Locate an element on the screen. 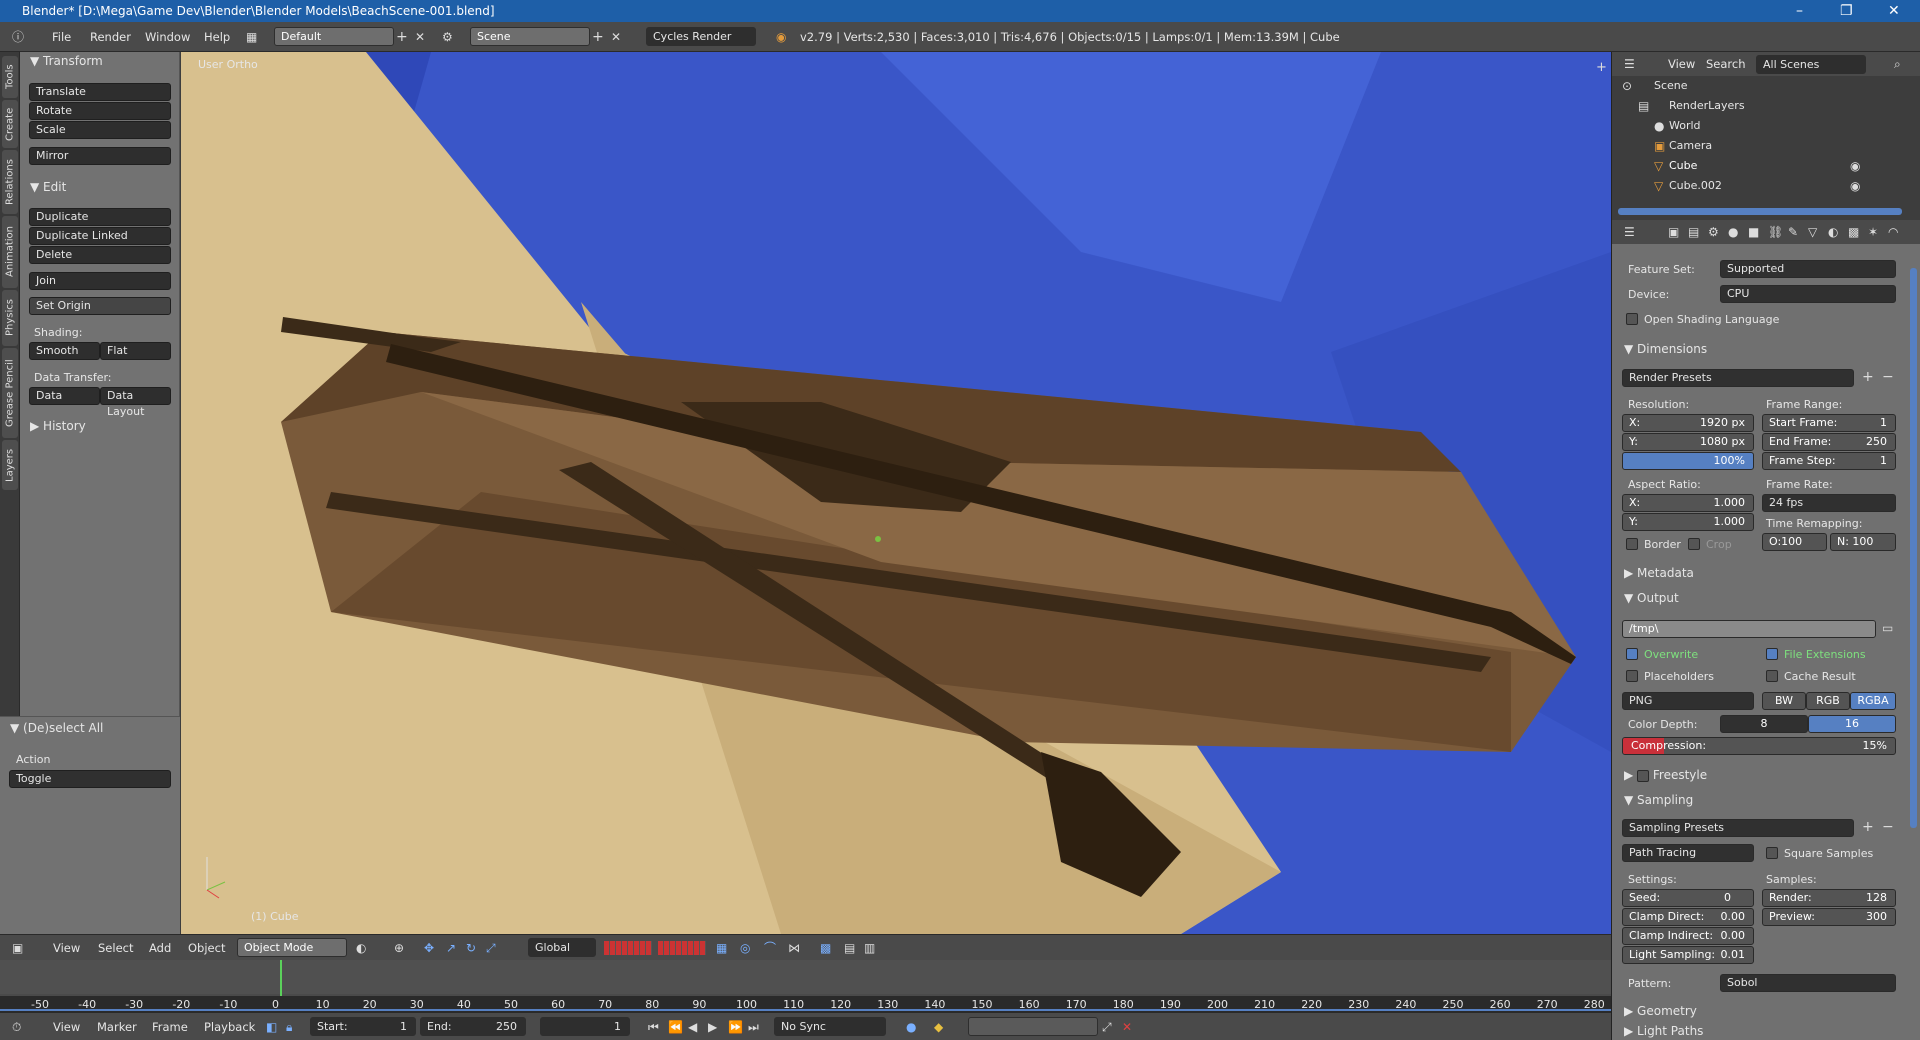  render-tab-icon: ▣ is located at coordinates (1673, 232).